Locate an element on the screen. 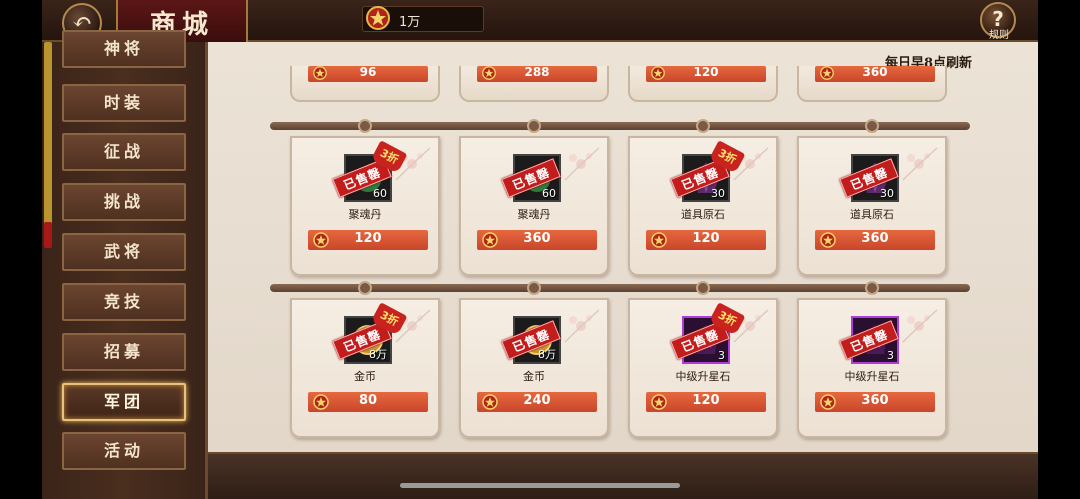 This screenshot has height=499, width=1080. price-value: 96 is located at coordinates (368, 72).